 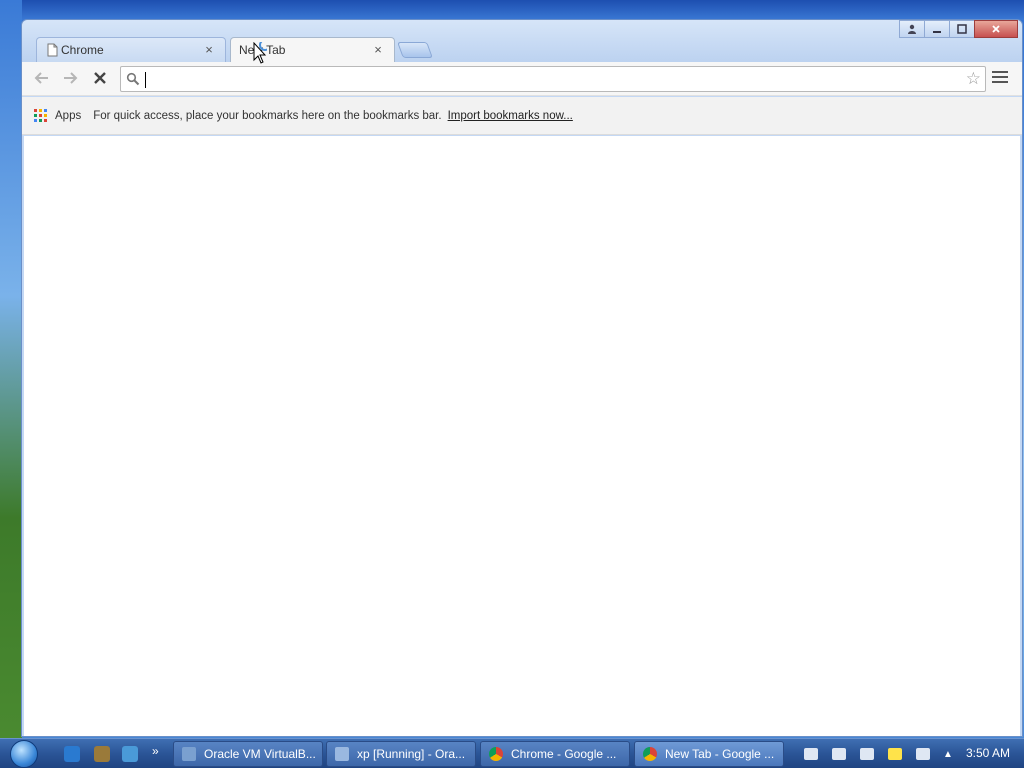 What do you see at coordinates (155, 751) in the screenshot?
I see `quick-launch-overflow: »` at bounding box center [155, 751].